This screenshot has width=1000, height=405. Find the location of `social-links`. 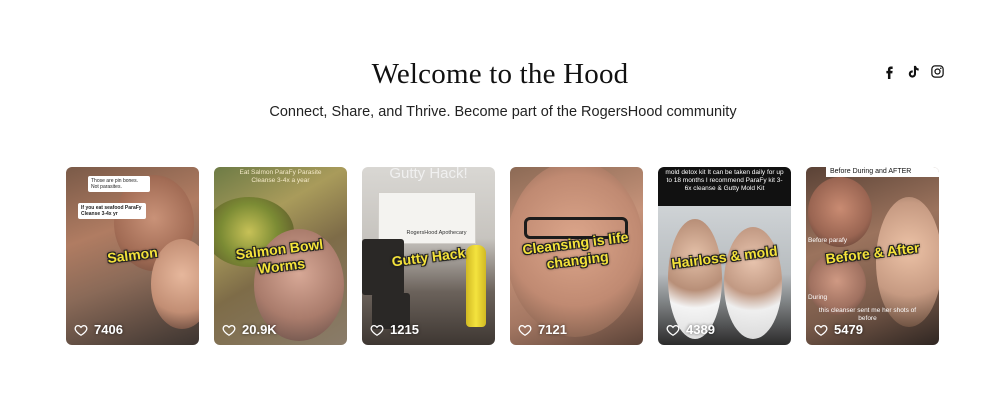

social-links is located at coordinates (913, 71).